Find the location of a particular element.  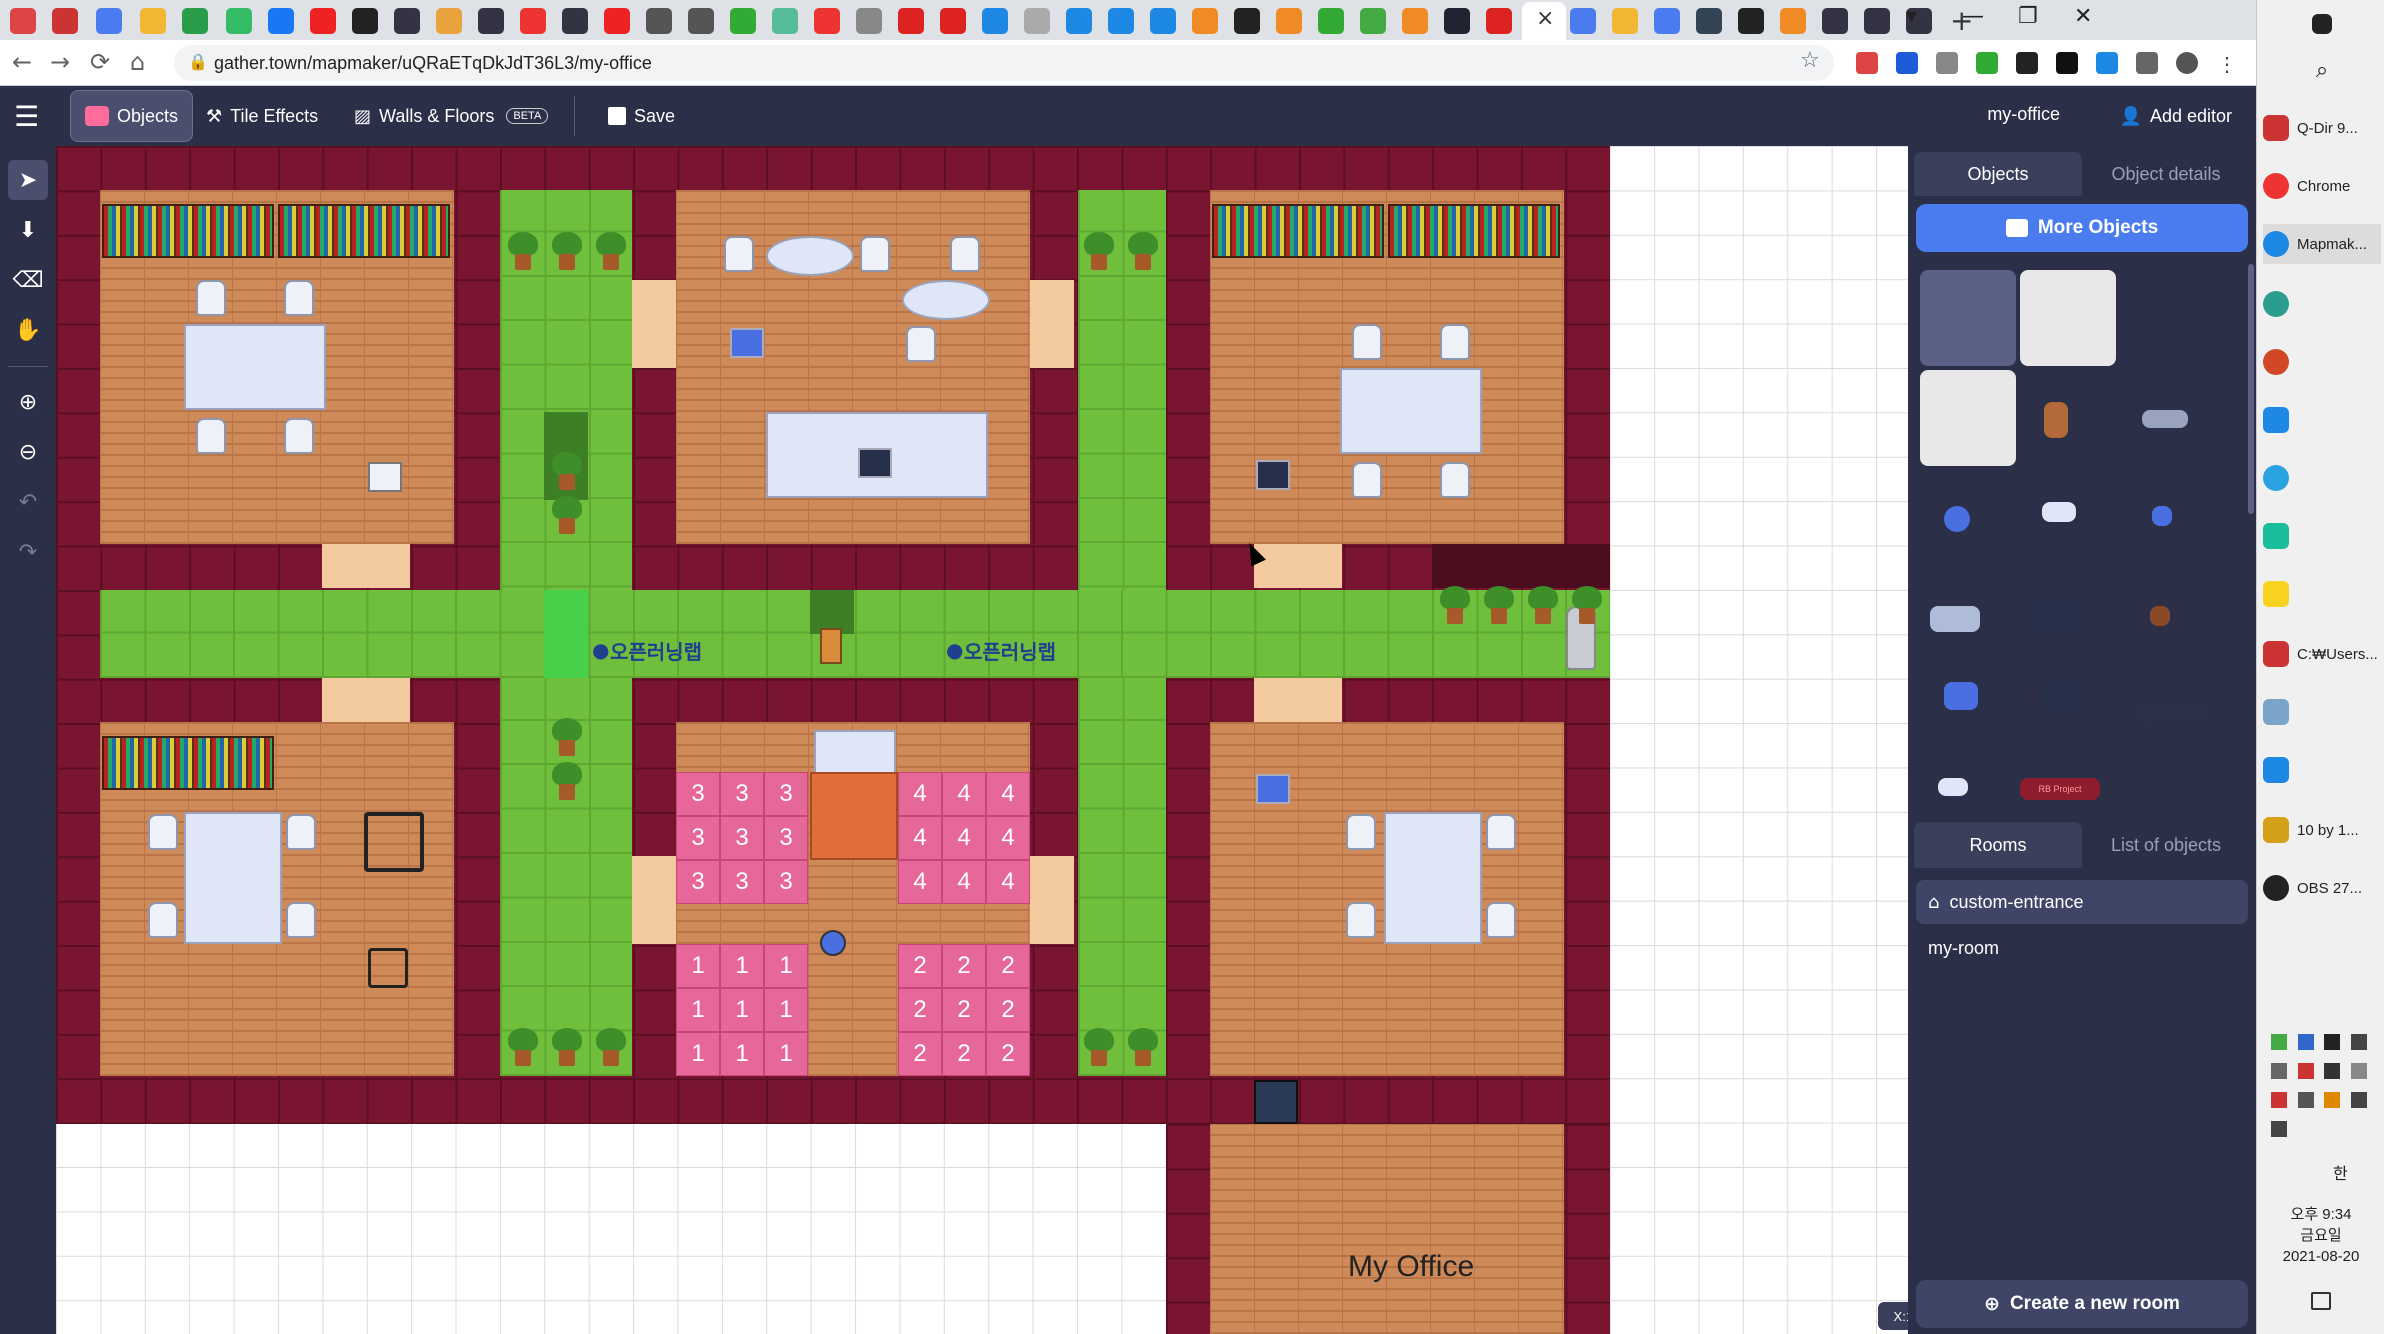

walls-floors-button: ▨ Walls & Floors BETA is located at coordinates (451, 116).